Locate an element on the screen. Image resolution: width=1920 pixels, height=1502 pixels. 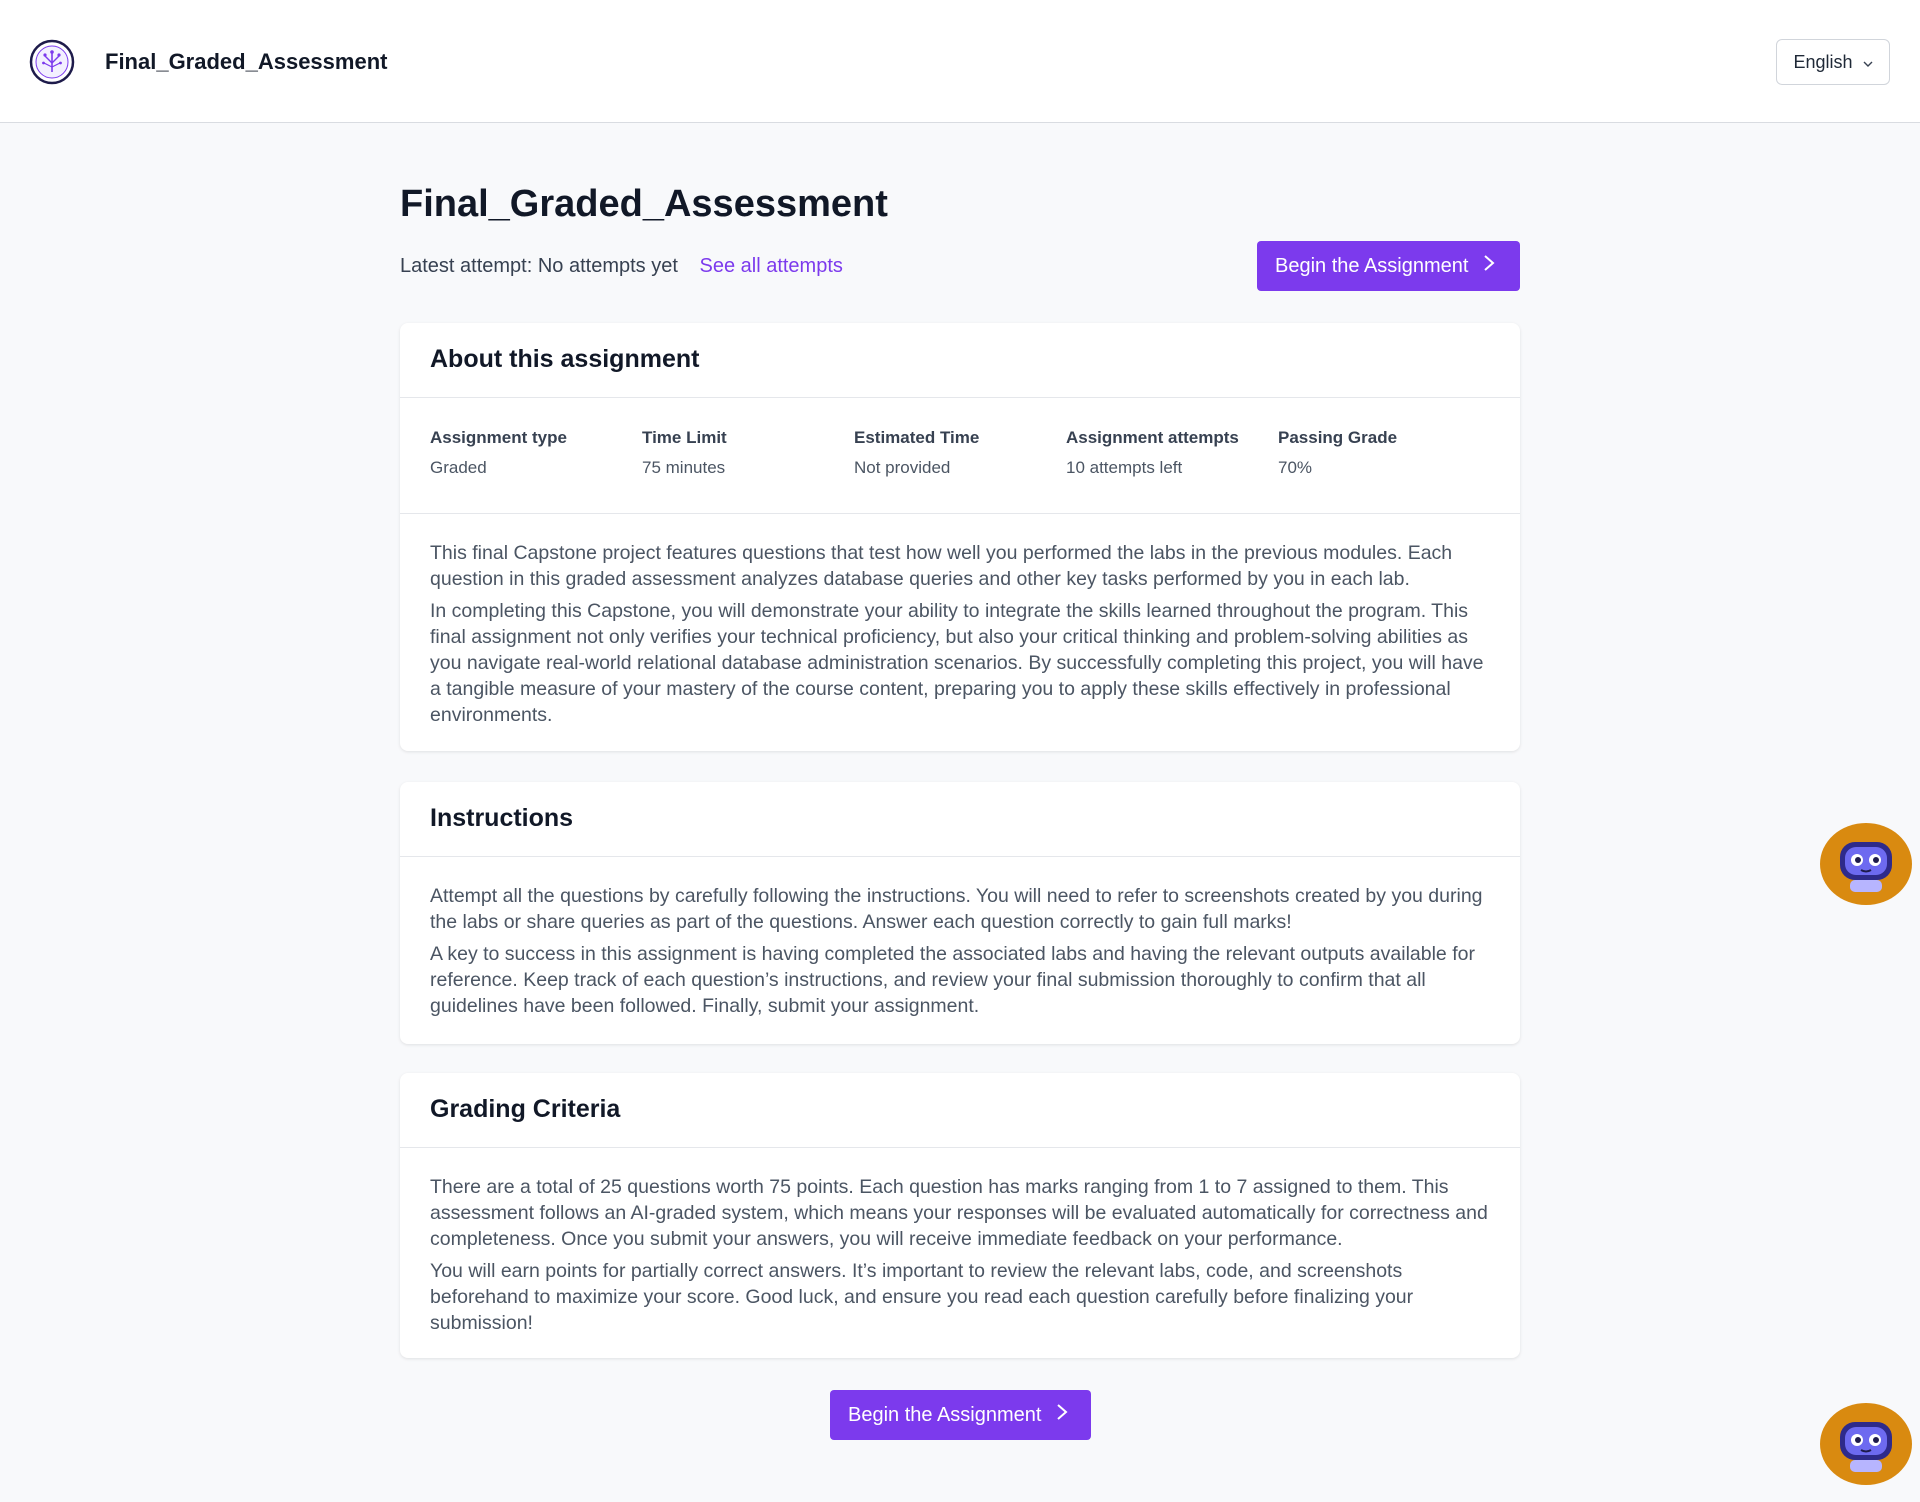
language-select: English is located at coordinates (1833, 62).